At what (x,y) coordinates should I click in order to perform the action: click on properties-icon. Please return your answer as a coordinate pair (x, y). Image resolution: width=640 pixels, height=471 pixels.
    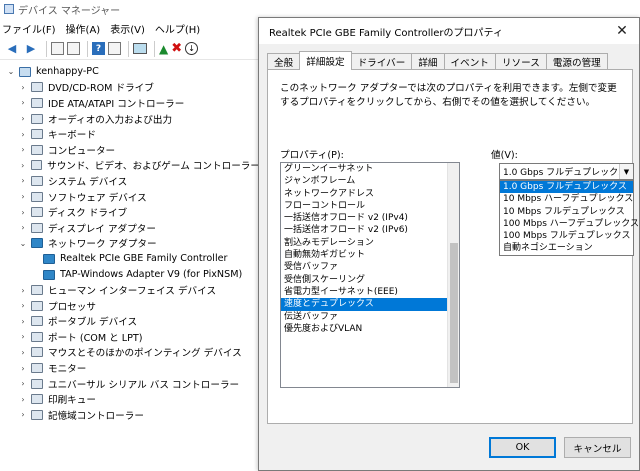
    Looking at the image, I should click on (73, 48).